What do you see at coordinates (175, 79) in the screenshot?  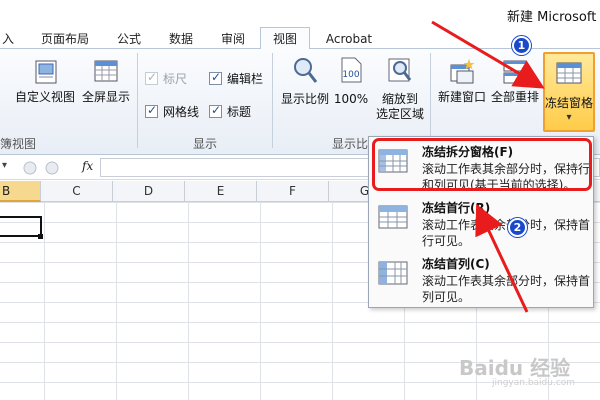 I see `ruler-label: 标尺` at bounding box center [175, 79].